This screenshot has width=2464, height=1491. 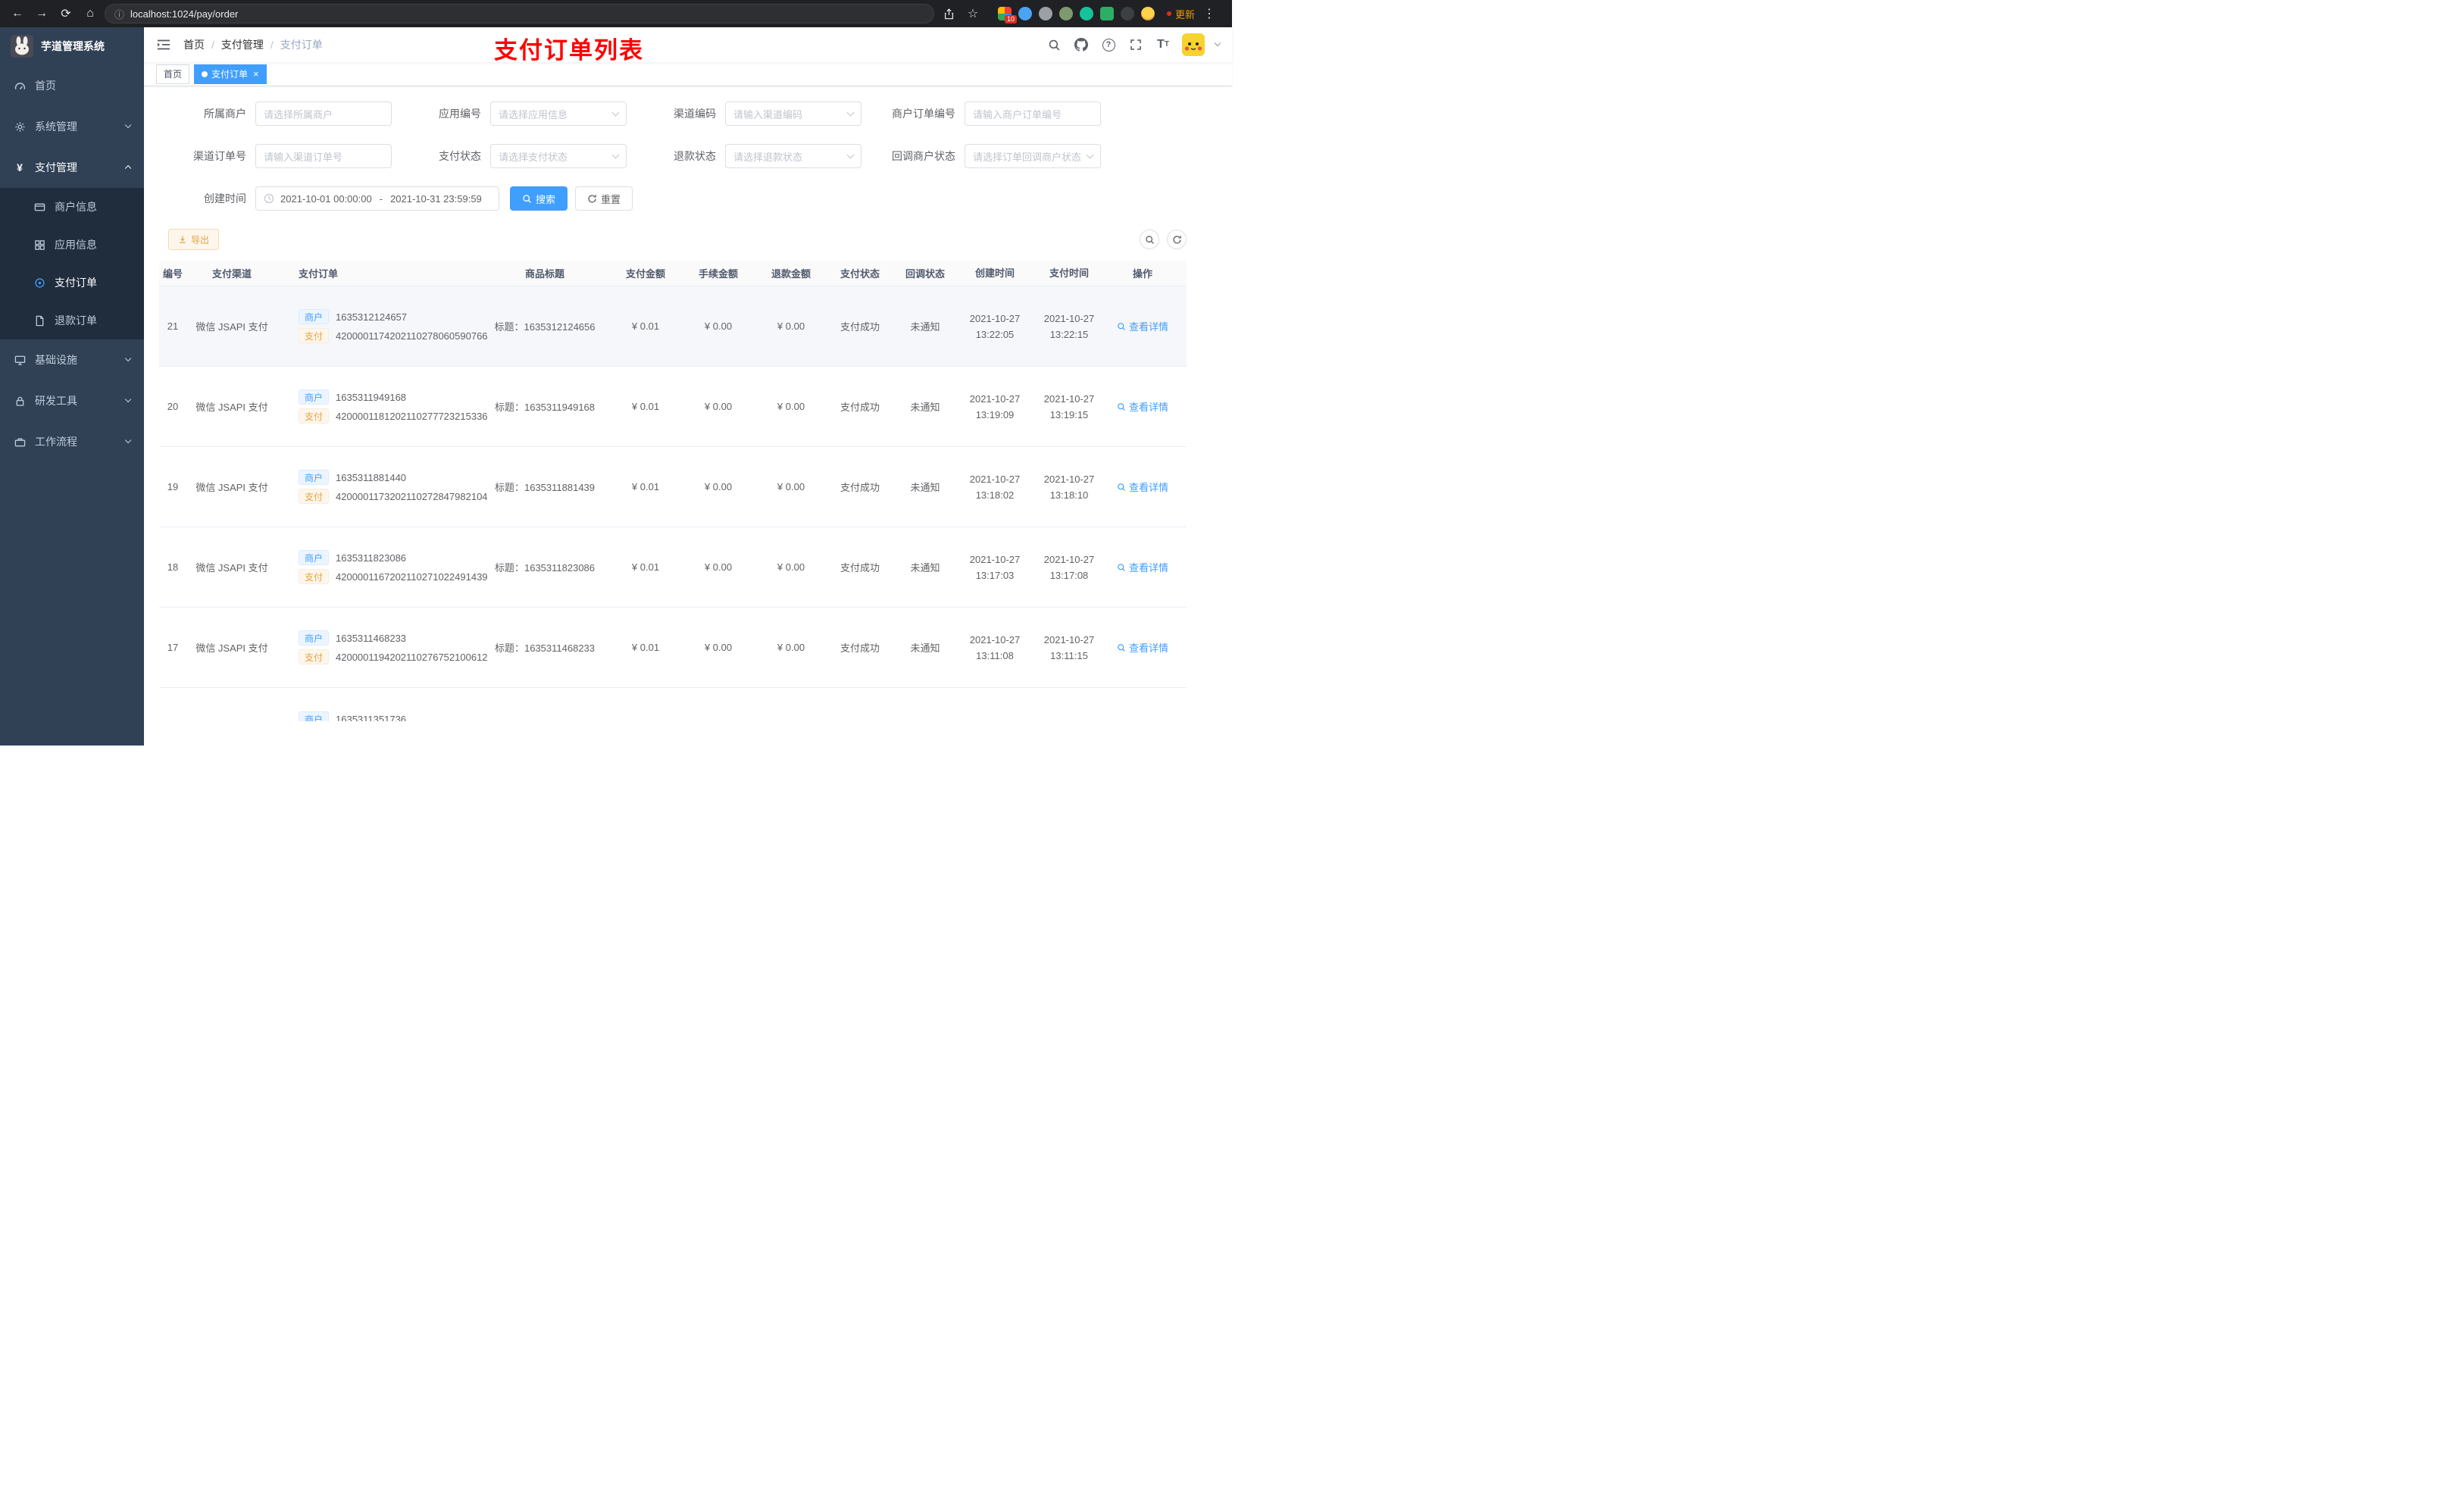 I want to click on extension-icon-green-check, so click(x=1086, y=13).